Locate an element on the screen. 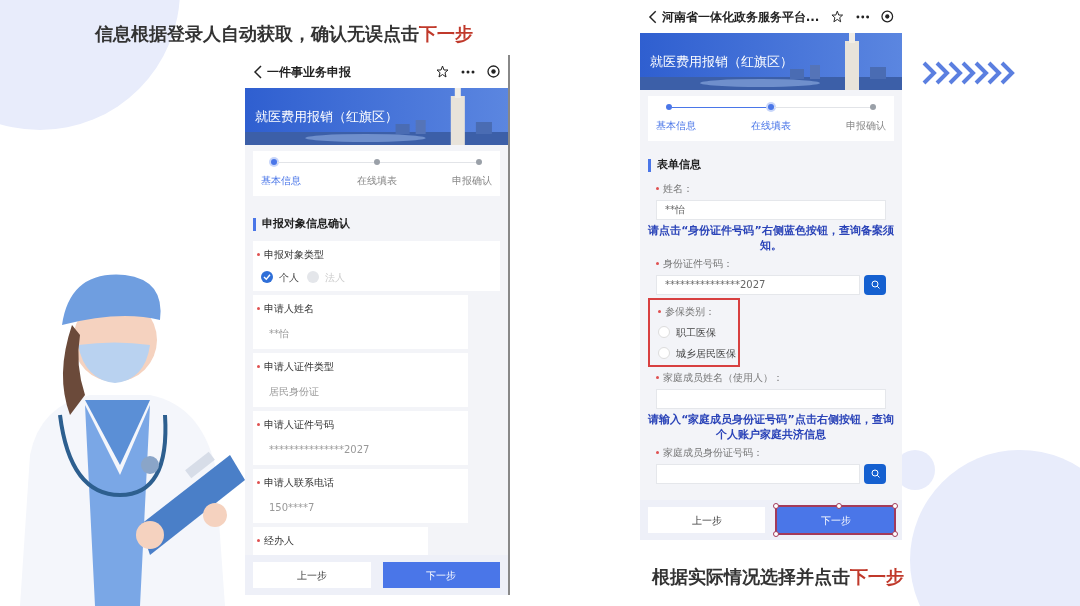 The image size is (1080, 606). form-field: 申请人联系电话 150****7 is located at coordinates (360, 495).